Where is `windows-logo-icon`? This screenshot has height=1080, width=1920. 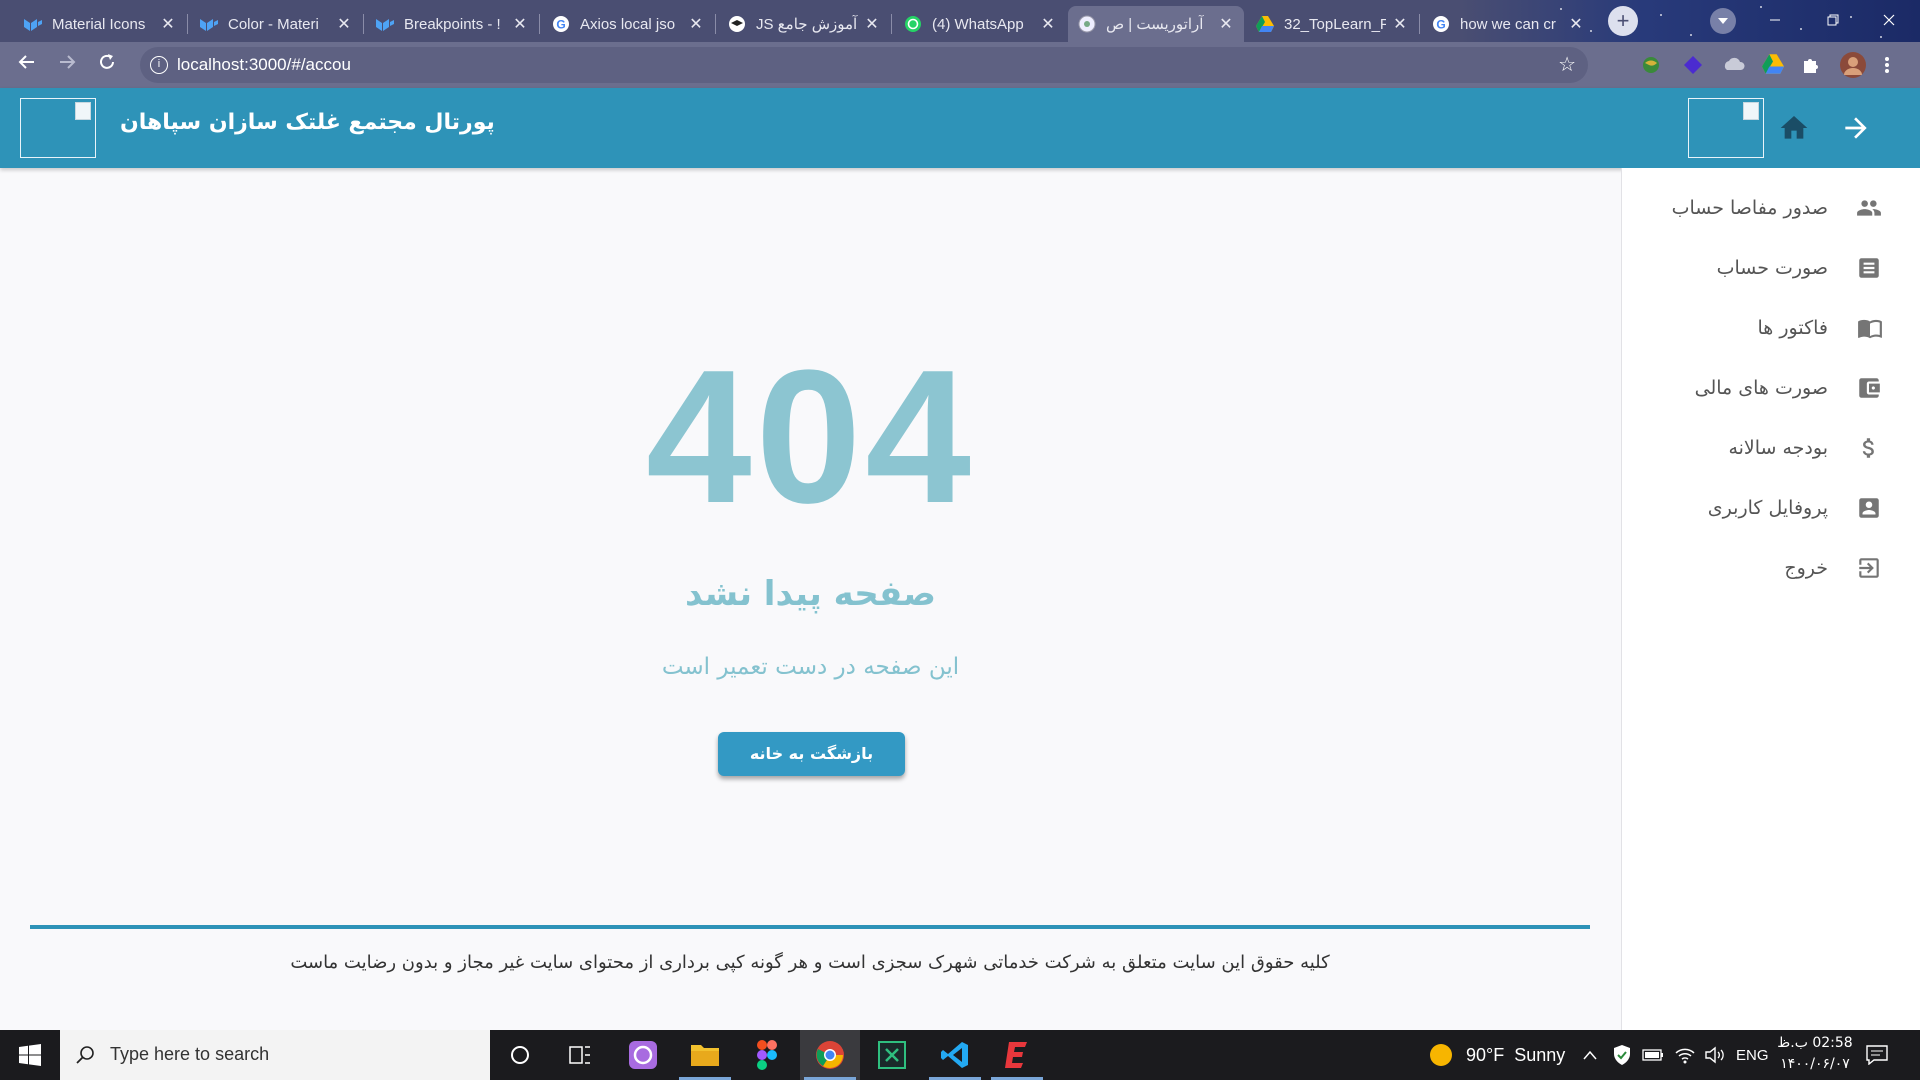
windows-logo-icon is located at coordinates (30, 1055).